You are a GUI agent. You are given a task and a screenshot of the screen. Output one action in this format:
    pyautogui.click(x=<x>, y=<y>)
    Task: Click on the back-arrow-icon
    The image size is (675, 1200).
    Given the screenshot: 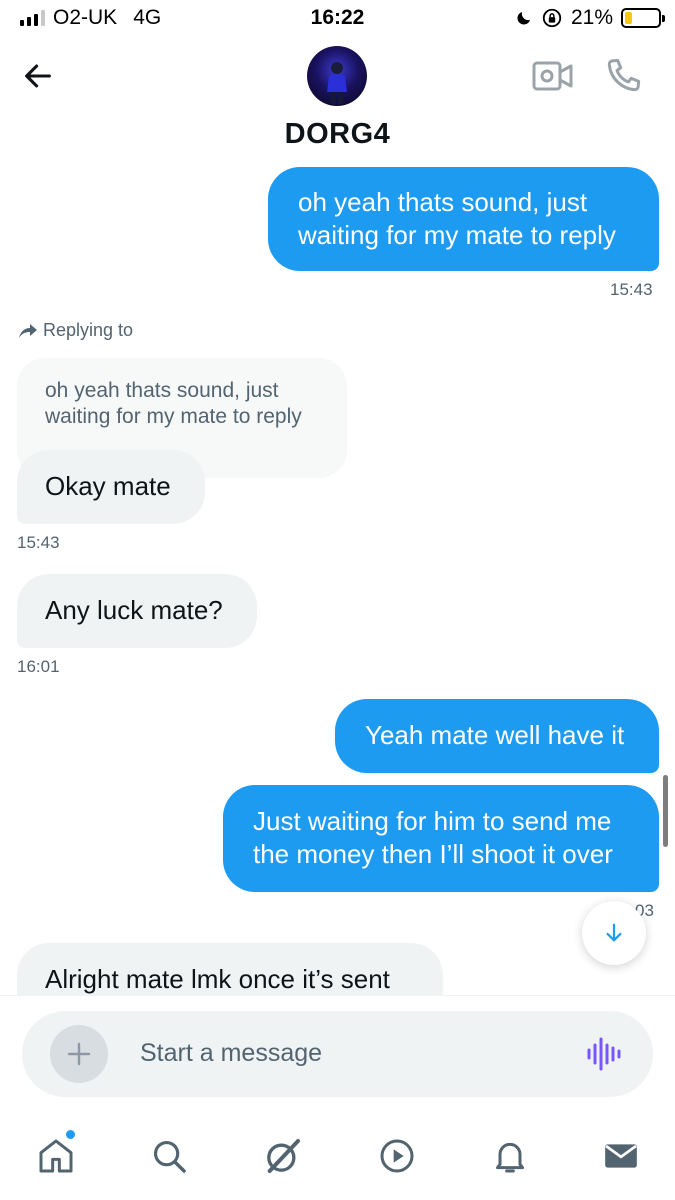 What is the action you would take?
    pyautogui.click(x=38, y=76)
    